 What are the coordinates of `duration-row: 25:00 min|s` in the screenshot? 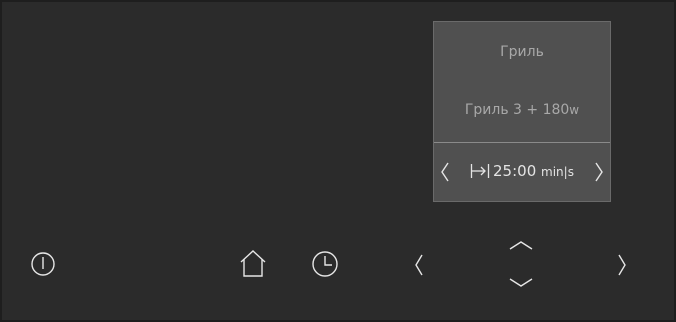 It's located at (522, 172).